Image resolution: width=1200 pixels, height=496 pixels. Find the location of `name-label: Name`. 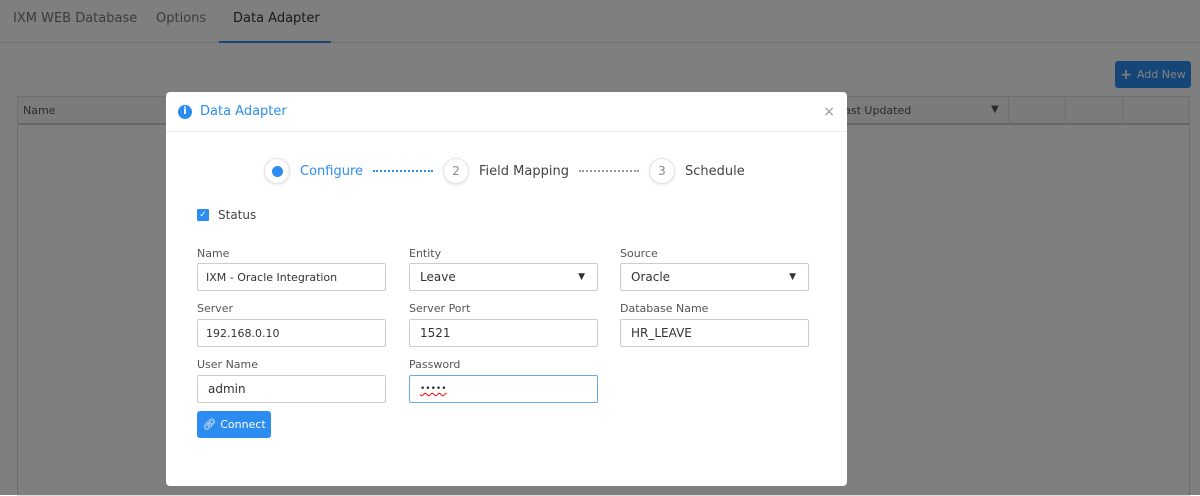

name-label: Name is located at coordinates (213, 253).